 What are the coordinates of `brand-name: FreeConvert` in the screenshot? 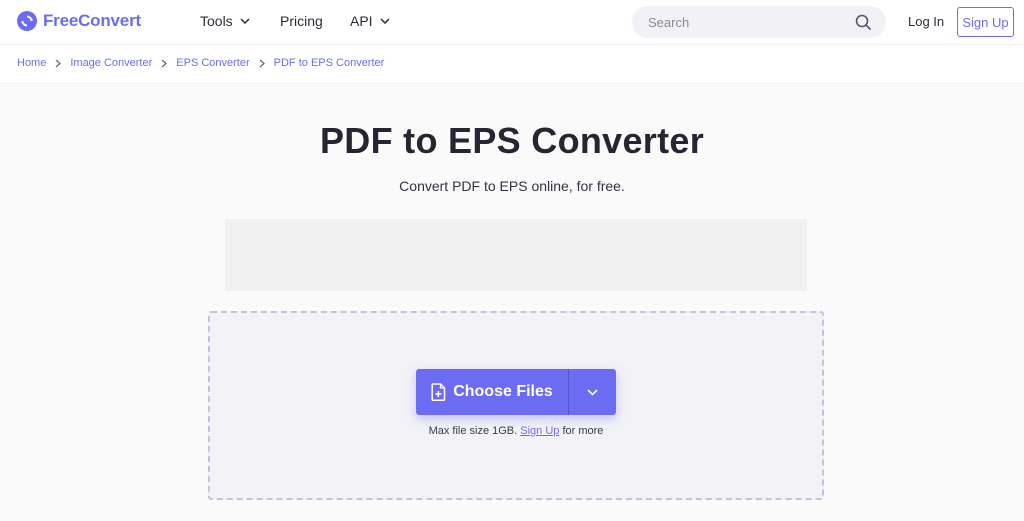 It's located at (92, 20).